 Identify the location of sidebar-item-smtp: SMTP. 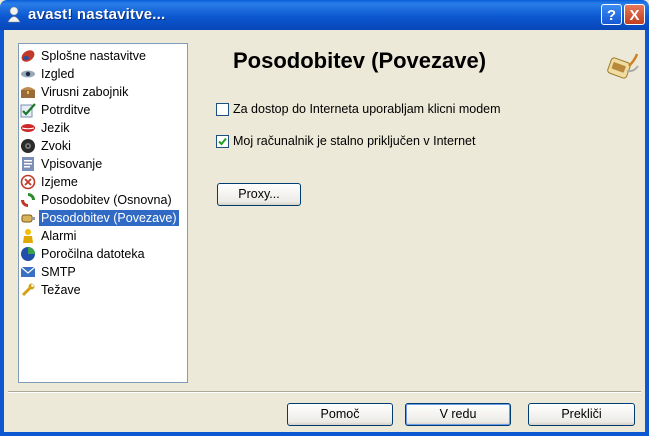
(49, 272).